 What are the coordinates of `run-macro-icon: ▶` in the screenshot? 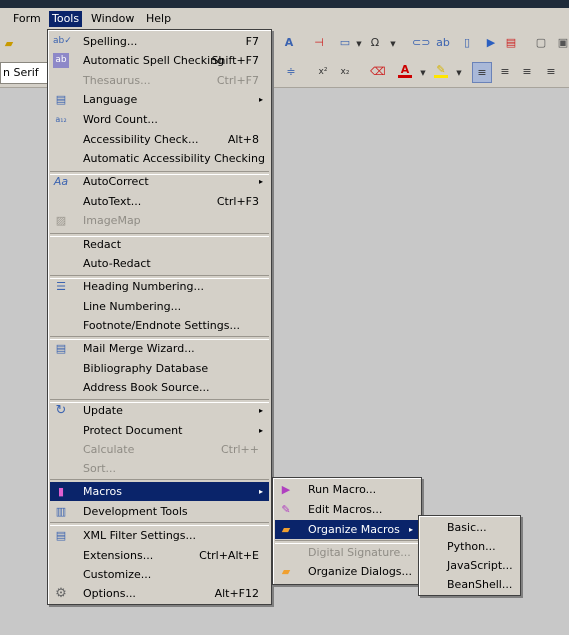 It's located at (286, 489).